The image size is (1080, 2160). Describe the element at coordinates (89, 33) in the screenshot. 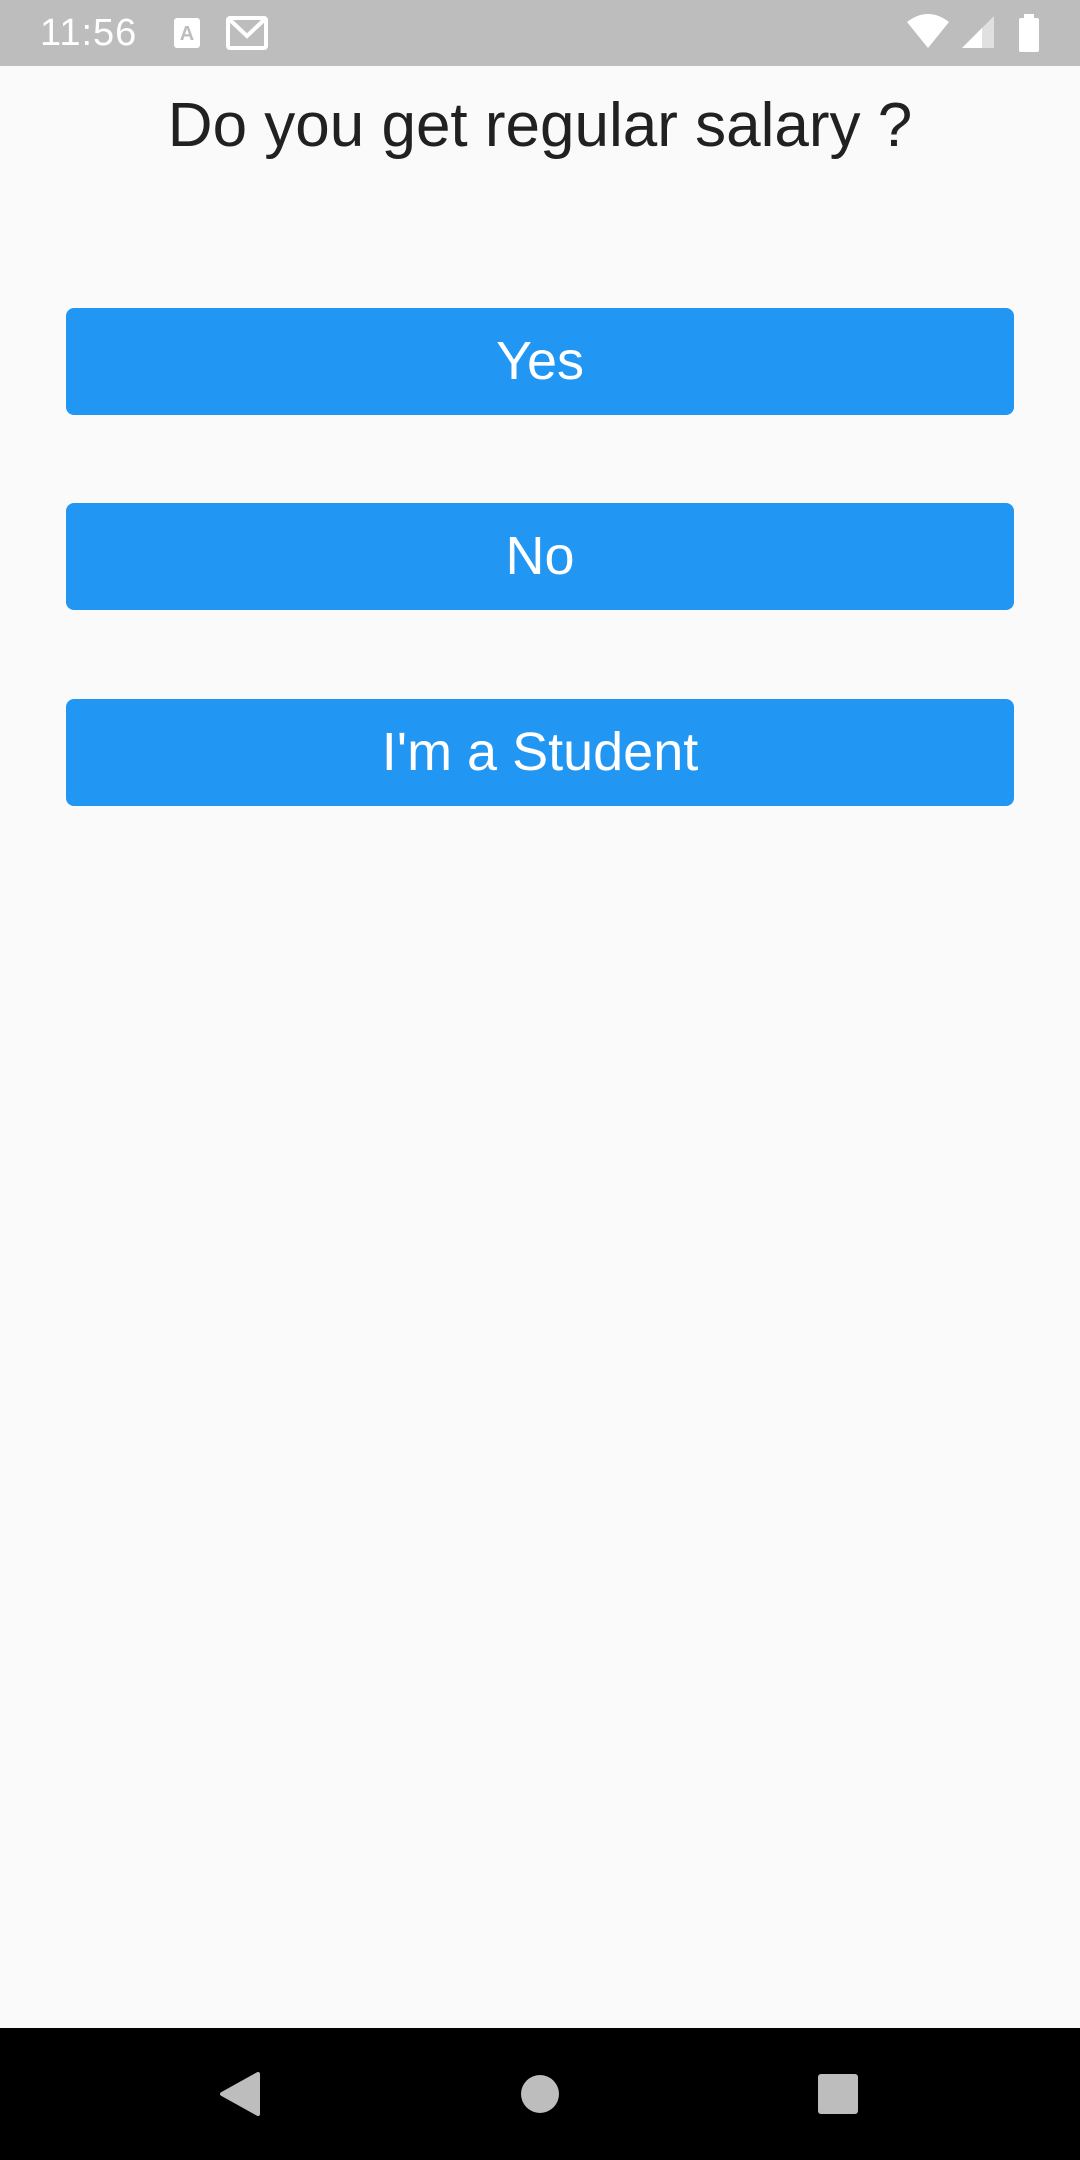

I see `status-time: 11:56` at that location.